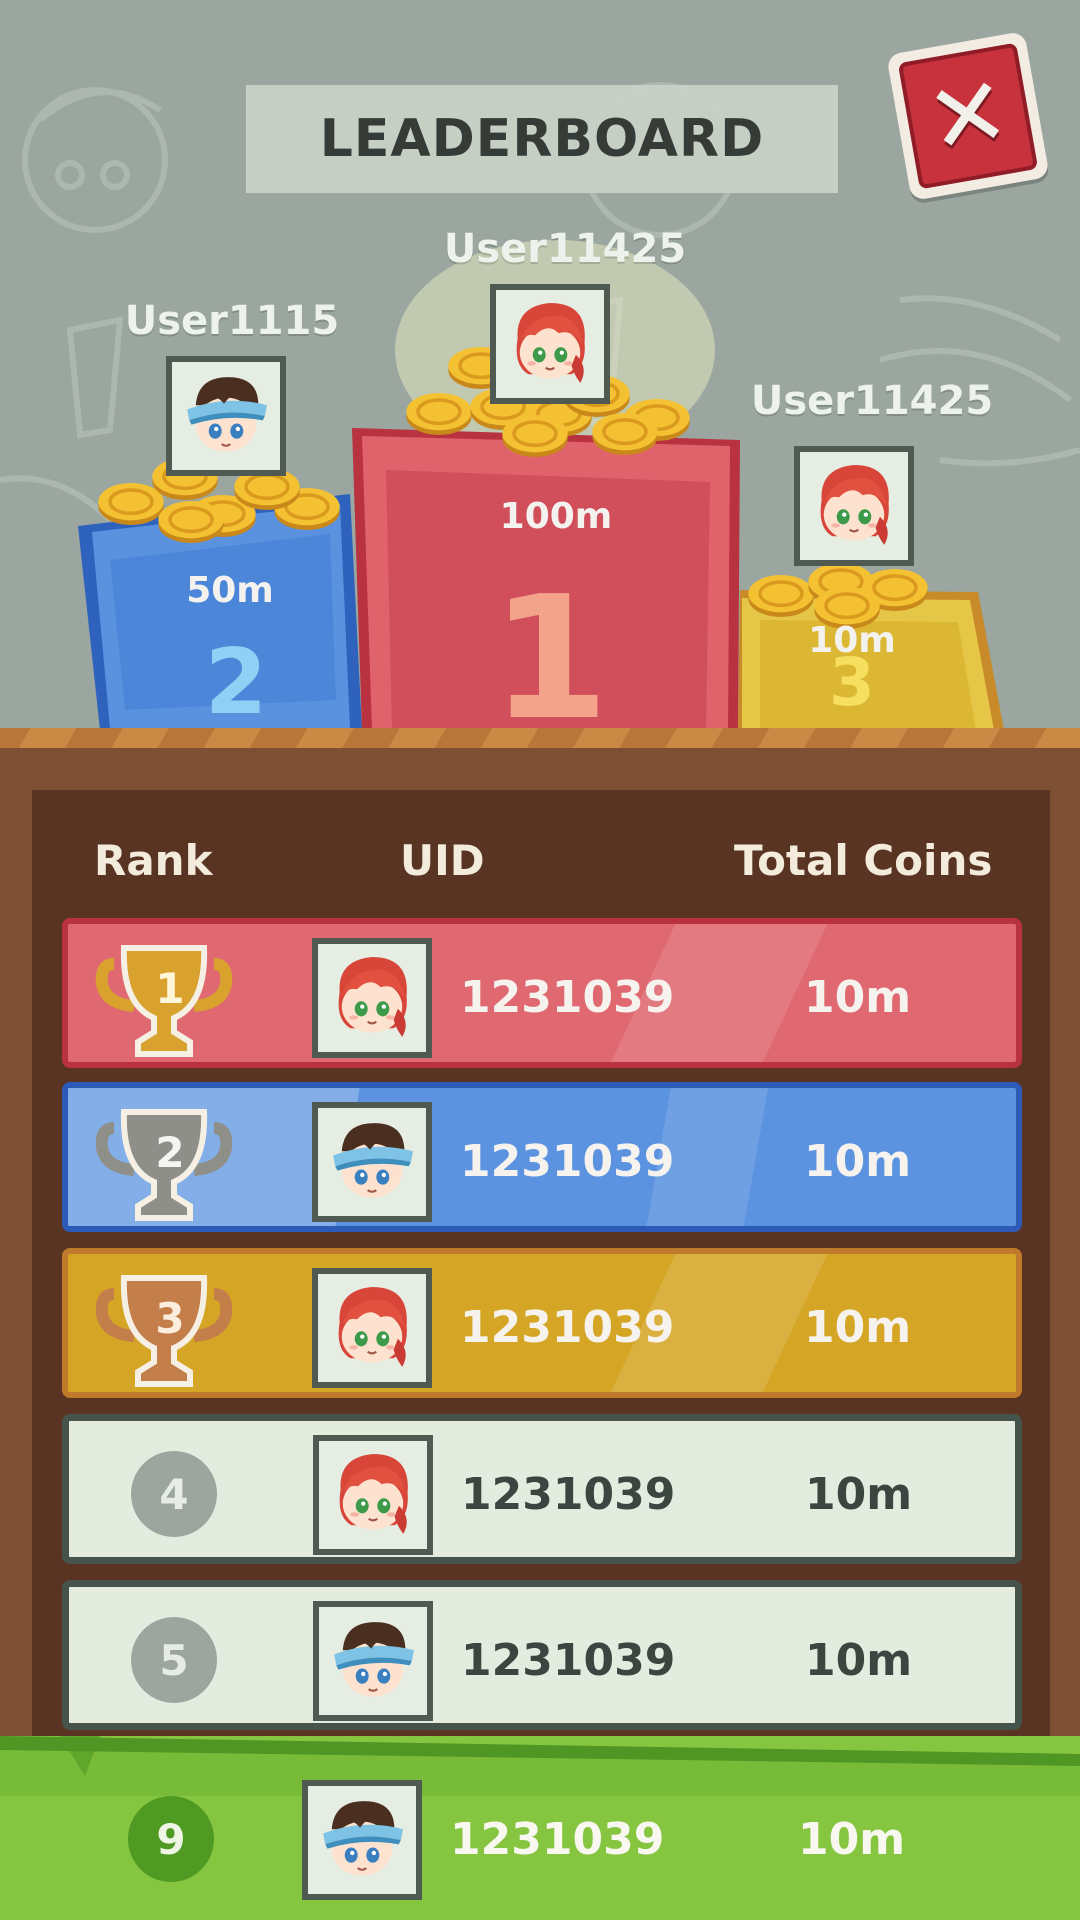 The width and height of the screenshot is (1080, 1920). I want to click on table-row: 2 1231039 10m, so click(542, 1157).